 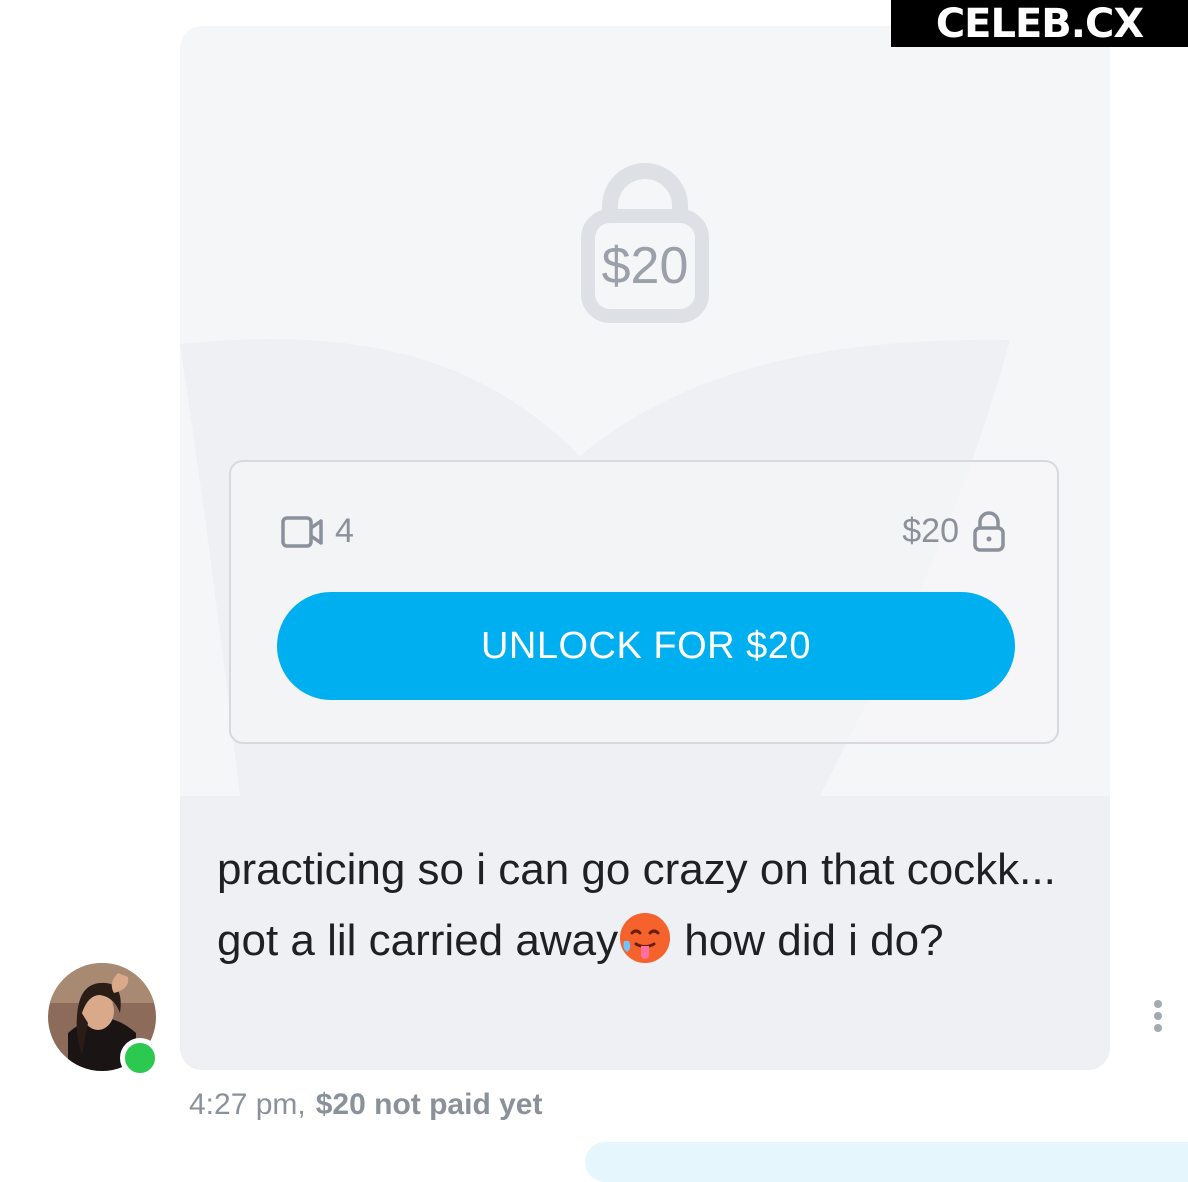 What do you see at coordinates (429, 1104) in the screenshot?
I see `payment-status: $20 not paid yet` at bounding box center [429, 1104].